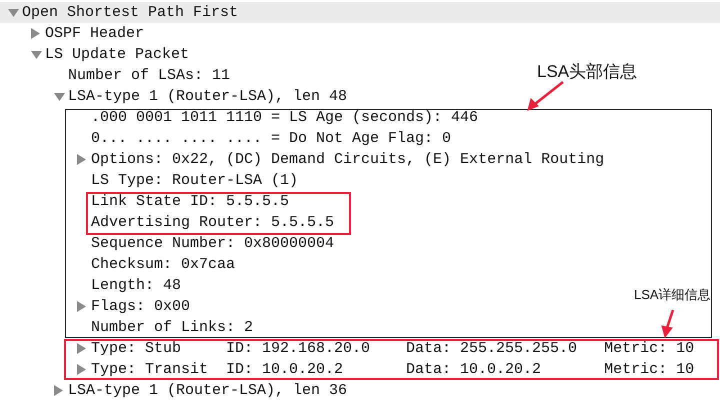 Image resolution: width=720 pixels, height=400 pixels. Describe the element at coordinates (347, 369) in the screenshot. I see `tree-row: Type: Transit ID: 10.0.20.2 Data: 10.0.20.2 Metric: 10` at that location.